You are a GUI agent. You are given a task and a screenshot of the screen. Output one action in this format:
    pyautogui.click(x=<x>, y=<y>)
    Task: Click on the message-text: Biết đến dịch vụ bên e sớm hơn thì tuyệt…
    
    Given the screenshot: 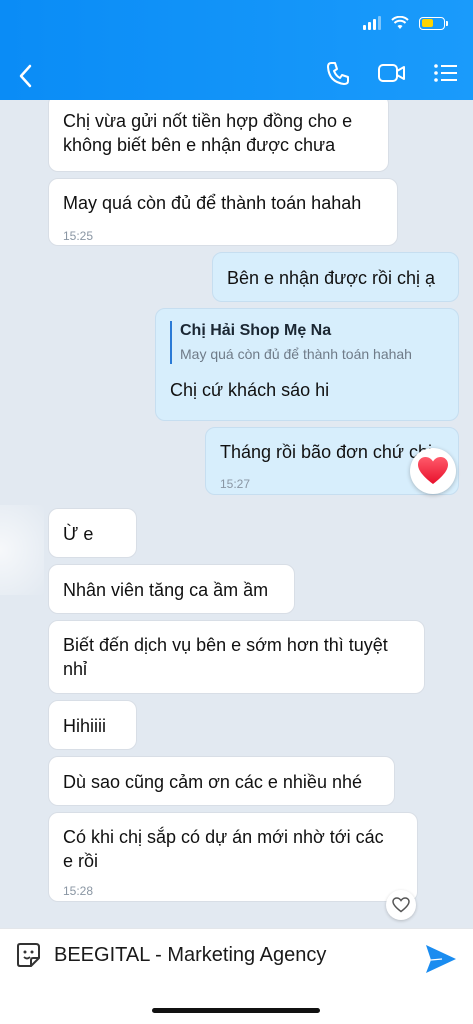 What is the action you would take?
    pyautogui.click(x=237, y=657)
    